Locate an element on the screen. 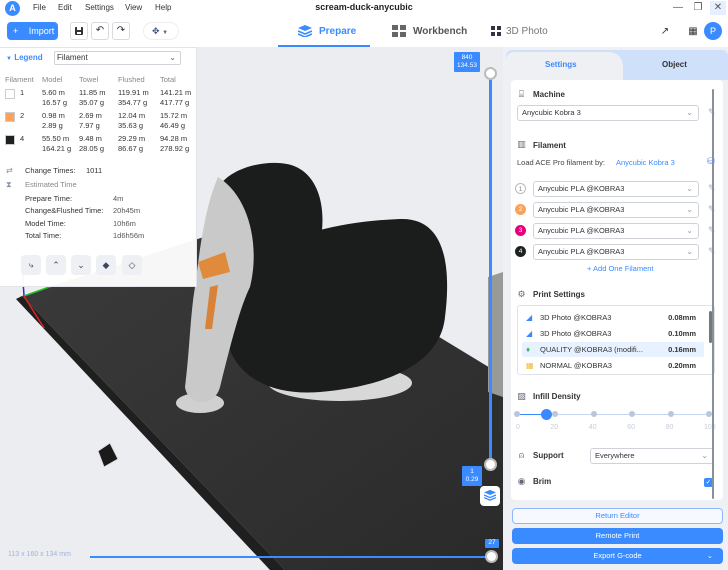 Image resolution: width=728 pixels, height=570 pixels. close-button: ✕ is located at coordinates (718, 8).